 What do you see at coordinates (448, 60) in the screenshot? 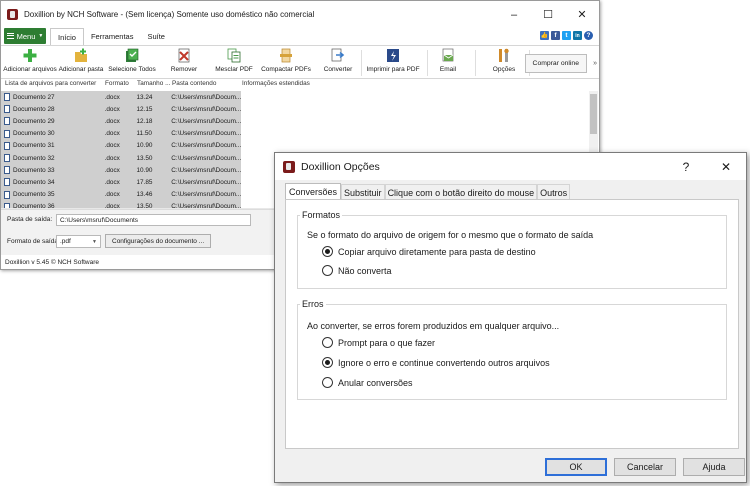
I see `email-button: Email` at bounding box center [448, 60].